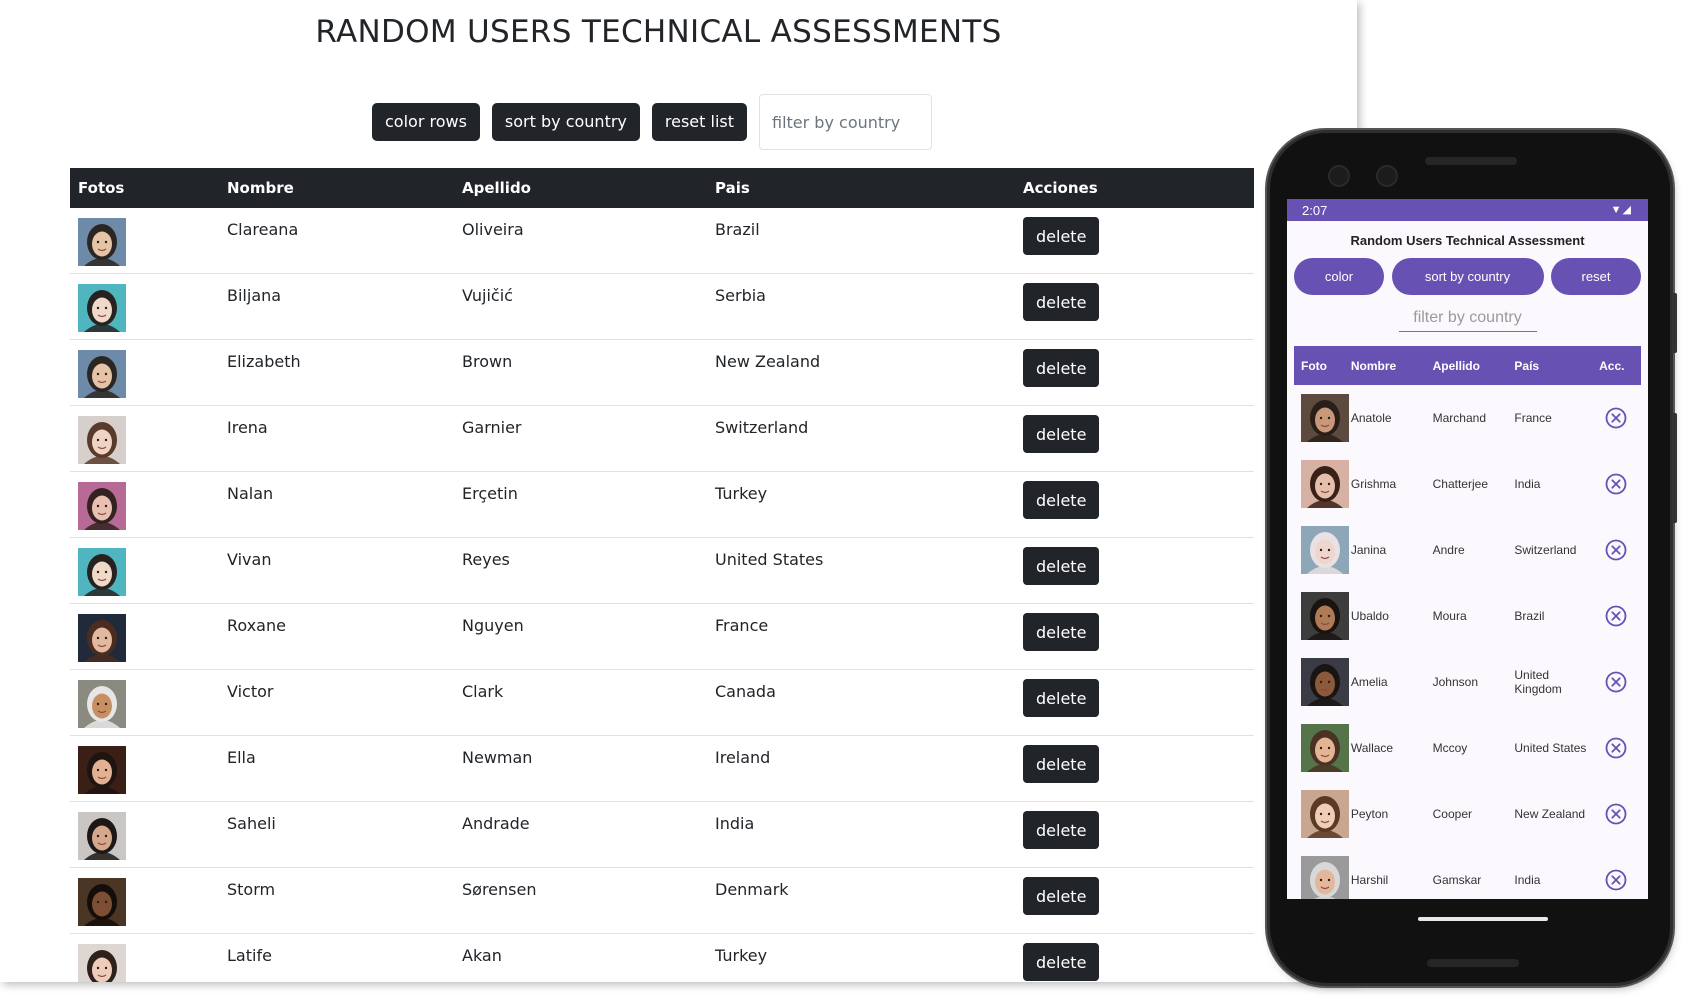 This screenshot has height=1000, width=1689. I want to click on country-cell: Canada, so click(861, 702).